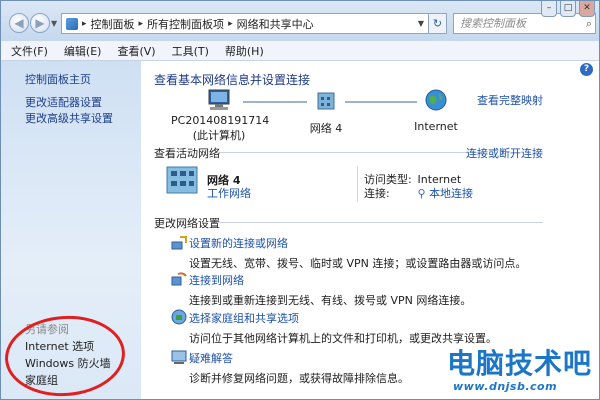 Image resolution: width=600 pixels, height=400 pixels. Describe the element at coordinates (58, 79) in the screenshot. I see `sidebar-home-link: 控制面板主页` at that location.